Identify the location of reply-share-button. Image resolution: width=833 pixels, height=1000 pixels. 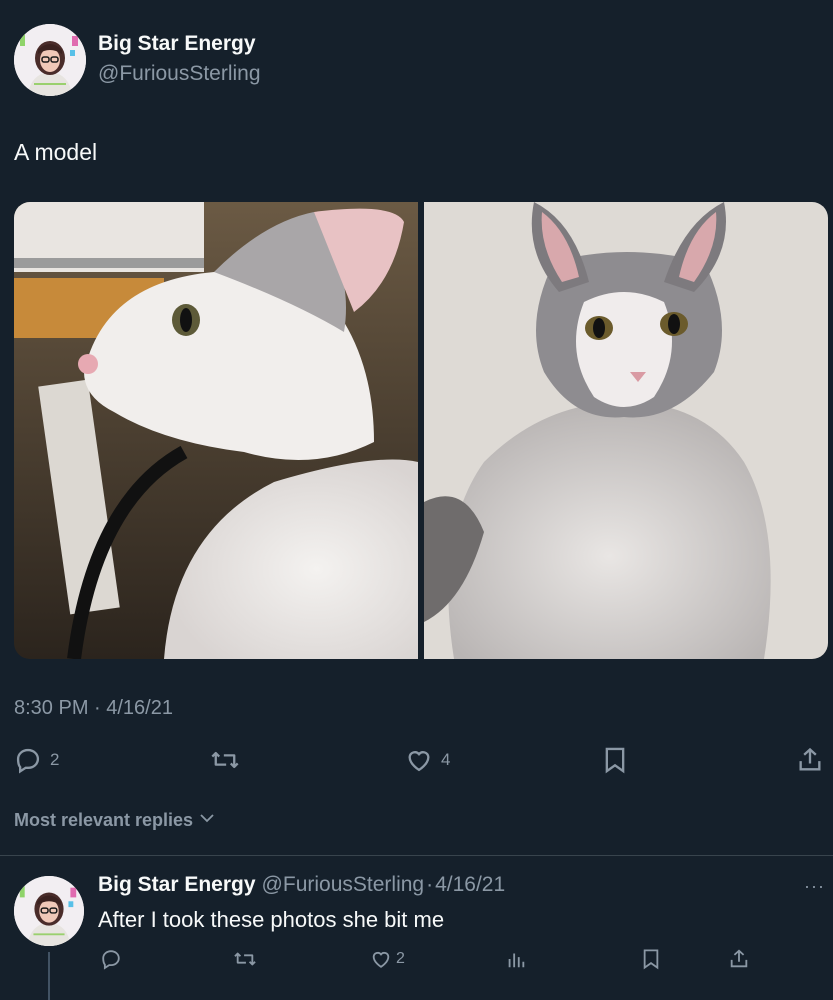
(739, 959).